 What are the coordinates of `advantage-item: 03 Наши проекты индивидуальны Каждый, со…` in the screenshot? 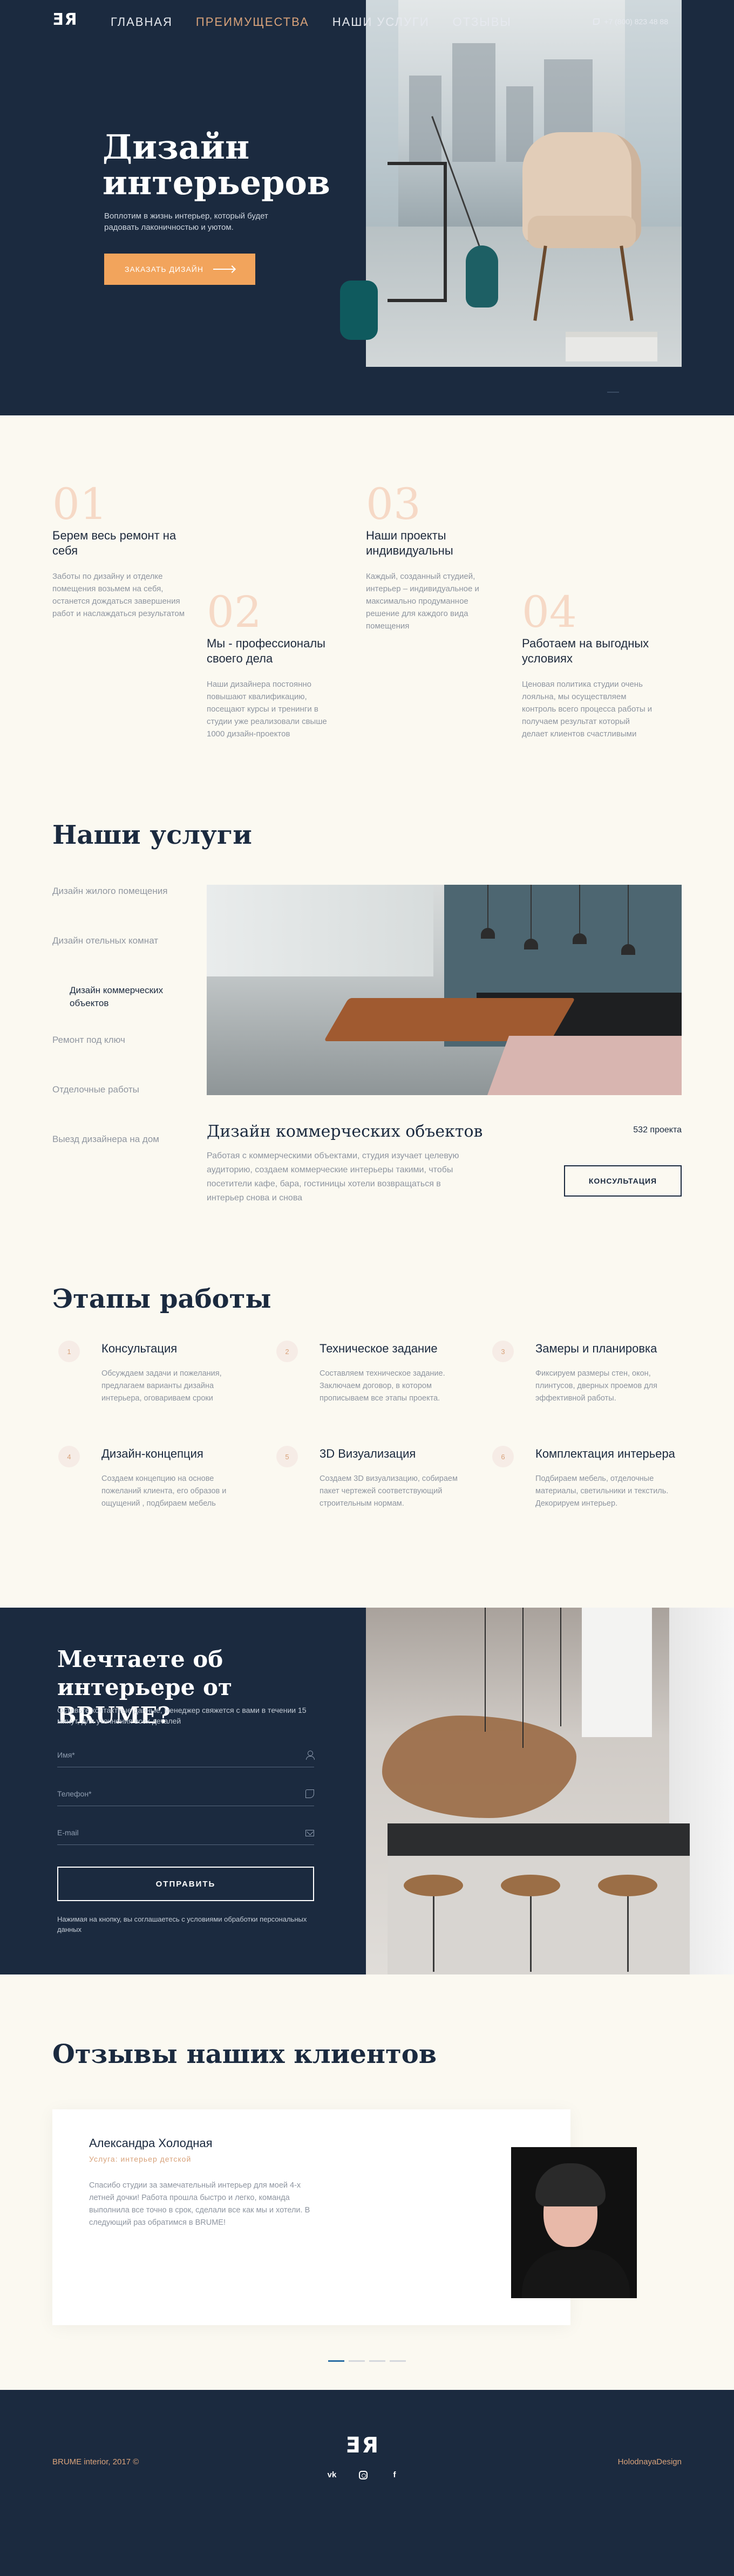 It's located at (433, 557).